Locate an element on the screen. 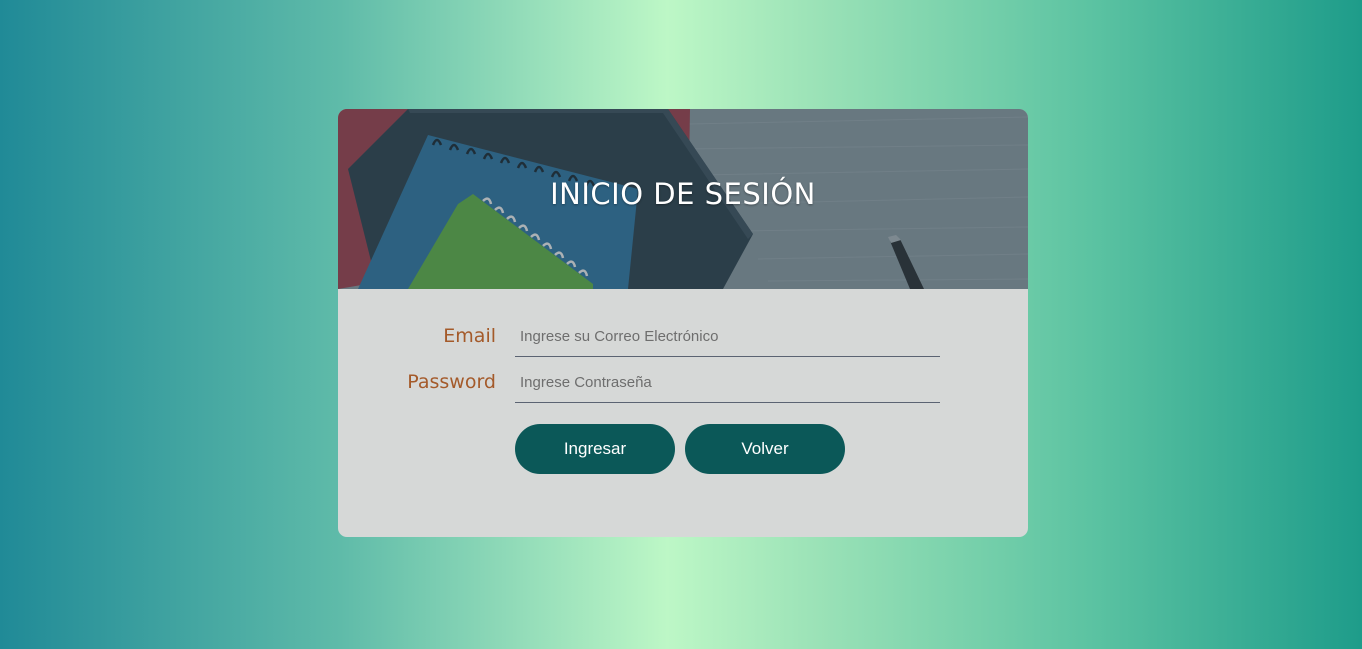 This screenshot has width=1362, height=649. password-label: Password is located at coordinates (451, 382).